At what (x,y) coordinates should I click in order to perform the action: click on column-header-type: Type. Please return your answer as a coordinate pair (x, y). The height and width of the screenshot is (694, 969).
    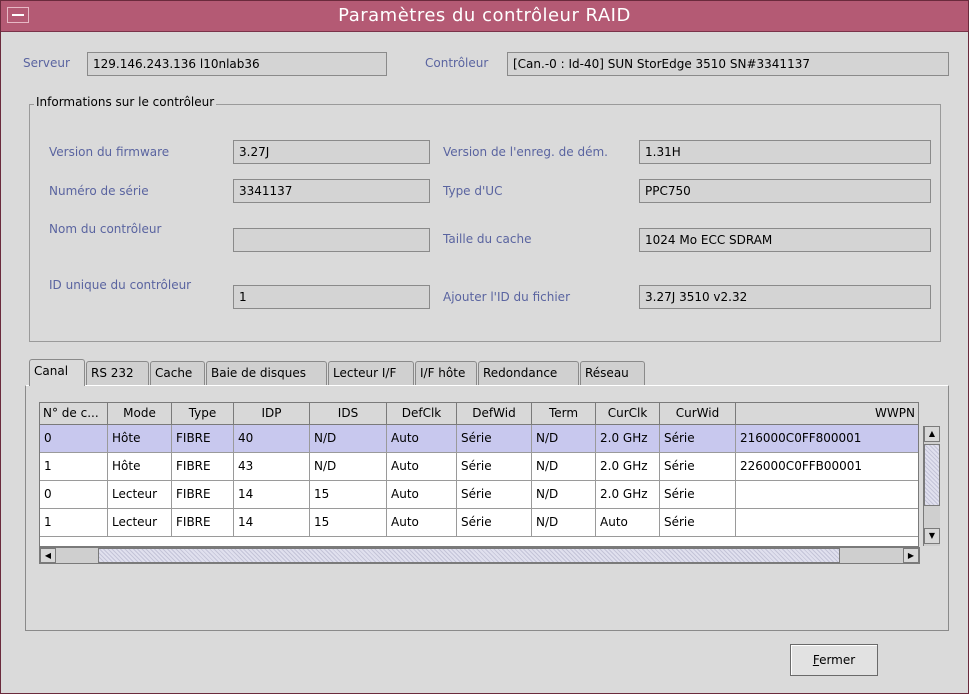
    Looking at the image, I should click on (203, 414).